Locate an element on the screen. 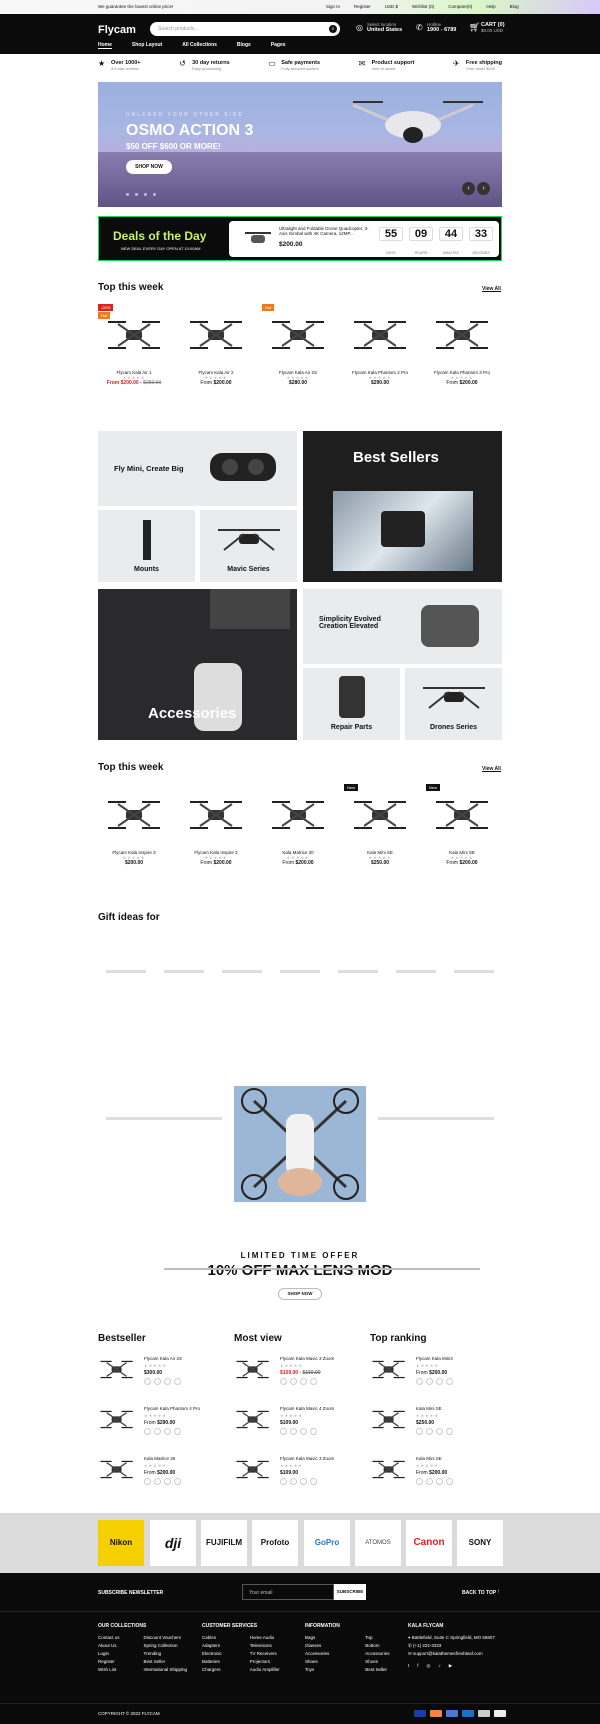 The image size is (600, 1724). list-item: Kala Matrice 30 ★★★★★ From $200.00 is located at coordinates (163, 1479).